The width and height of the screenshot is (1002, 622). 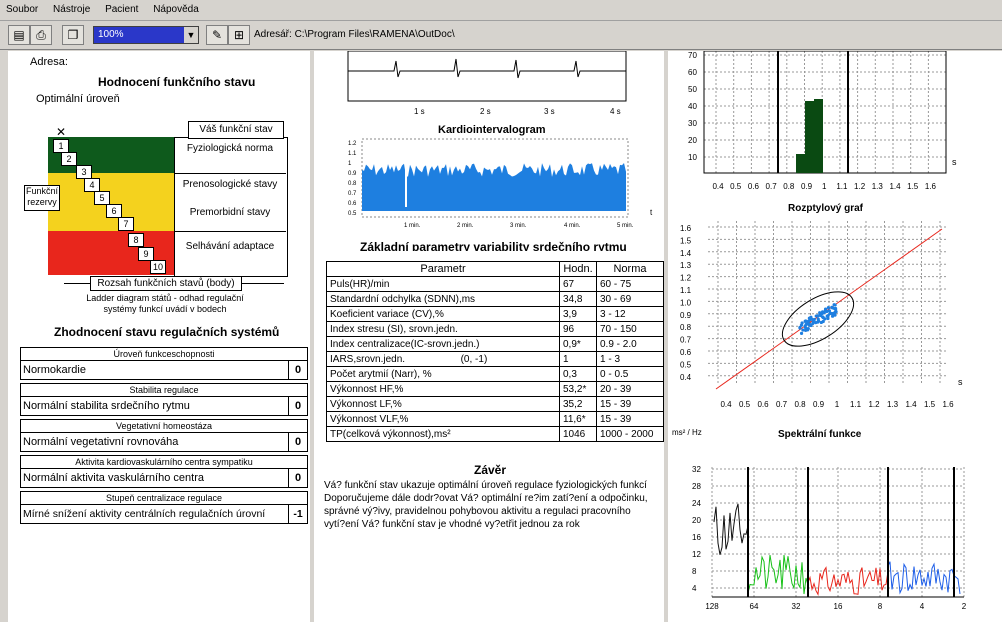 I want to click on kig-y-tick: 0.5, so click(x=352, y=214).